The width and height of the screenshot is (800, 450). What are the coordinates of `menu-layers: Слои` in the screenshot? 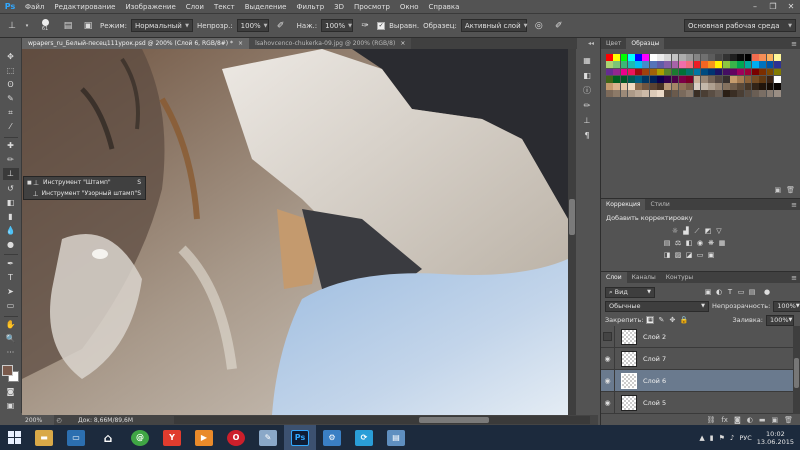 It's located at (195, 7).